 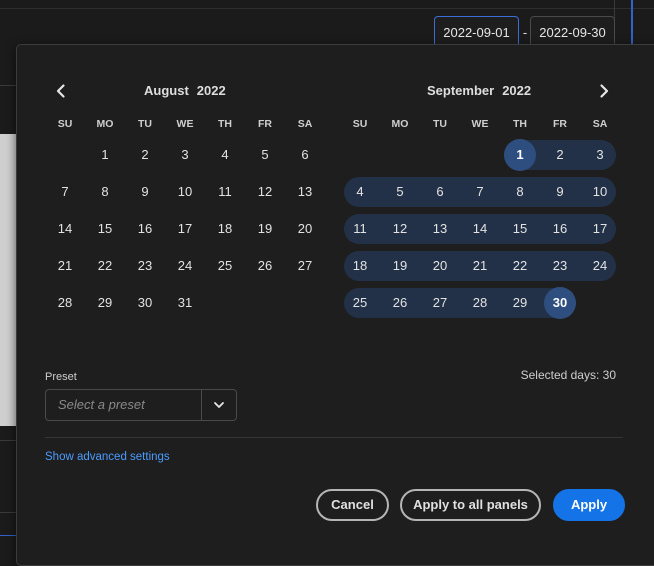 I want to click on calendar-day-number: 20, so click(x=305, y=228).